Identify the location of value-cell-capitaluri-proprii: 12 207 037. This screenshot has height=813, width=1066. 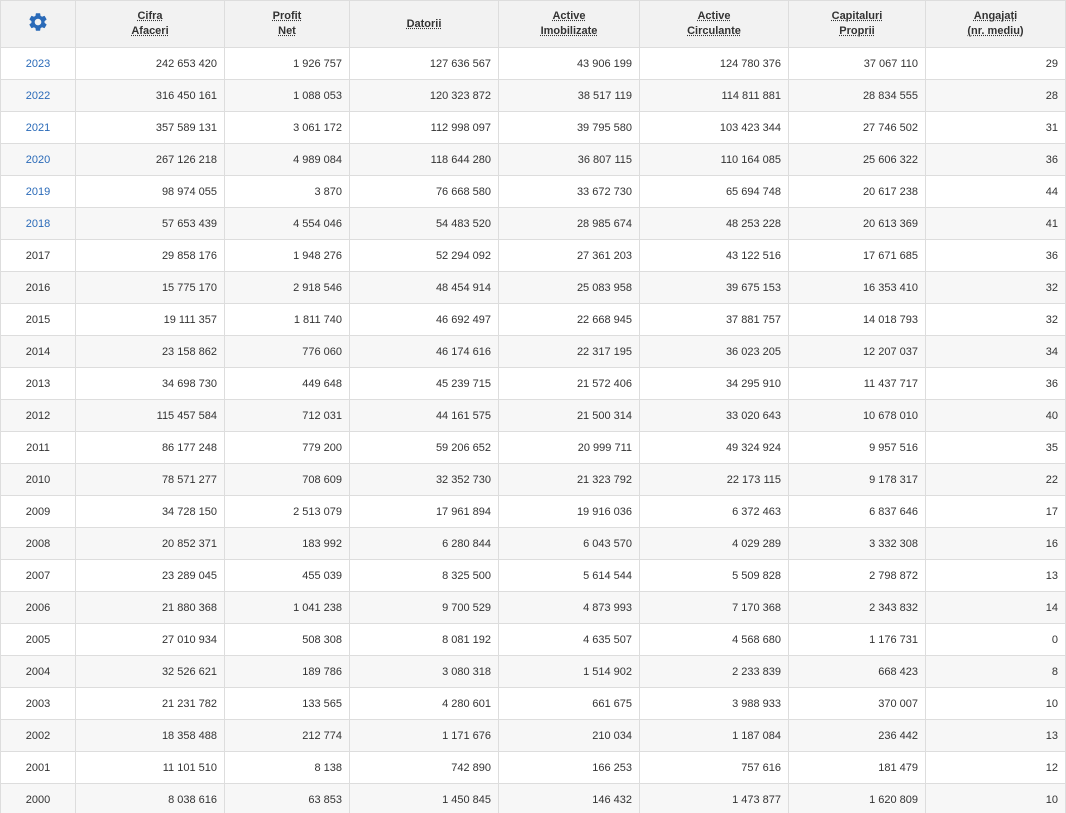
(857, 351).